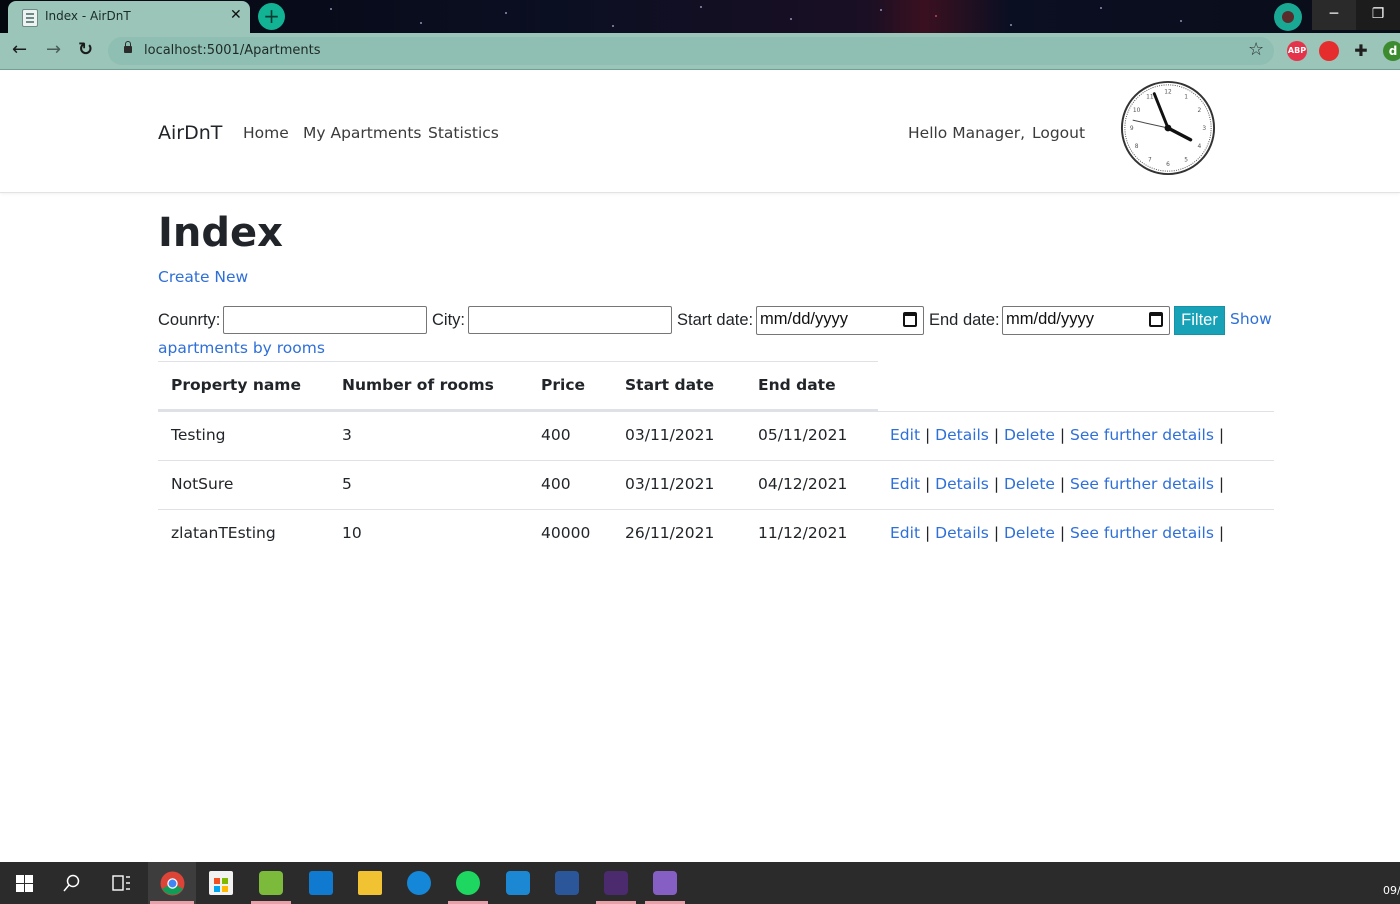 The image size is (1400, 904). I want to click on profile-avatar-icon, so click(1288, 17).